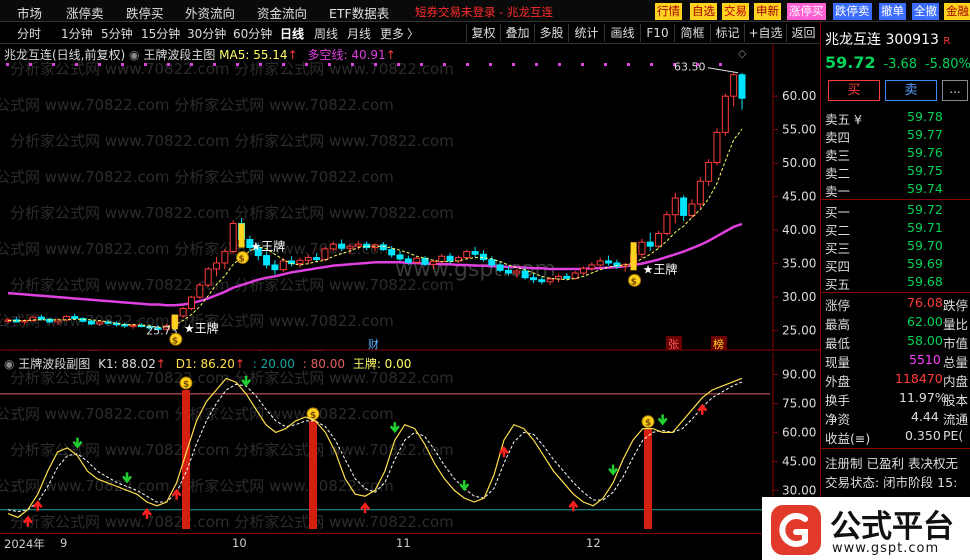  Describe the element at coordinates (292, 33) in the screenshot. I see `period-daily: 日线` at that location.